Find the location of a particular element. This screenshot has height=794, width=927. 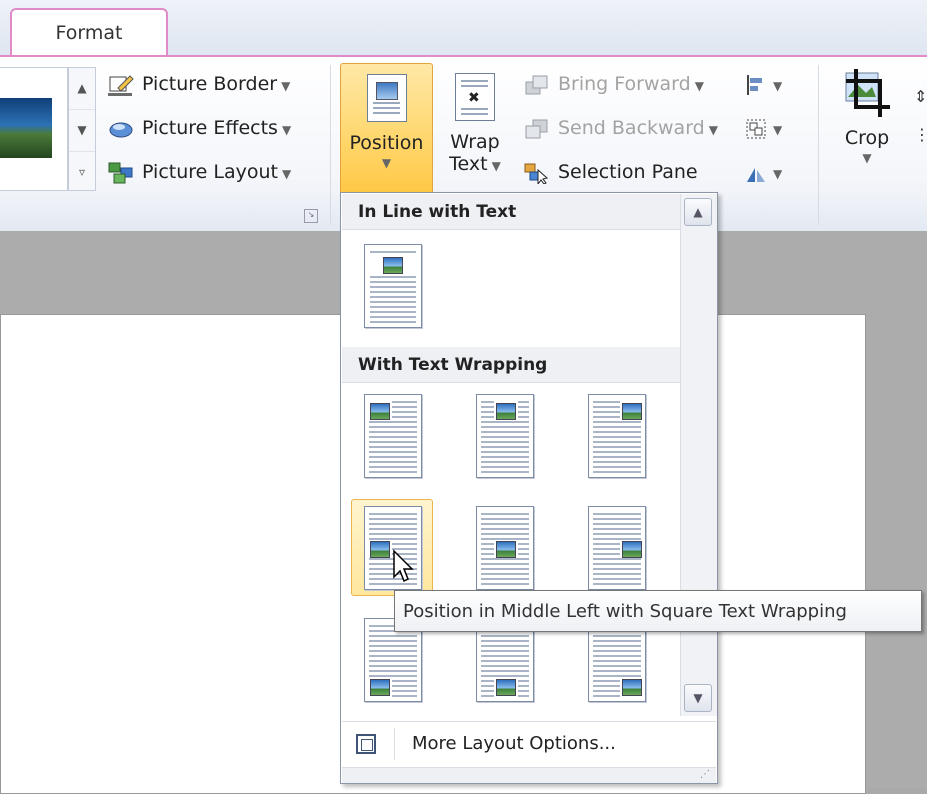

position-option-in-line-with-text is located at coordinates (392, 285).